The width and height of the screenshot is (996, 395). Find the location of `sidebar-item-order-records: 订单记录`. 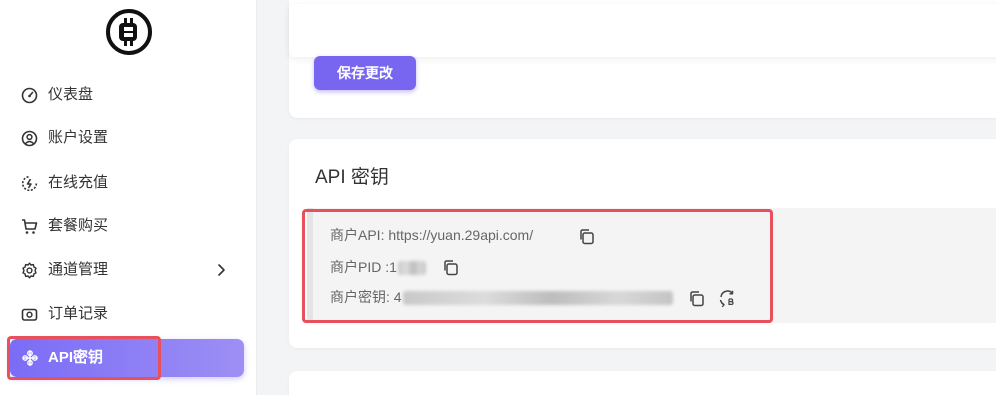

sidebar-item-order-records: 订单记录 is located at coordinates (128, 314).